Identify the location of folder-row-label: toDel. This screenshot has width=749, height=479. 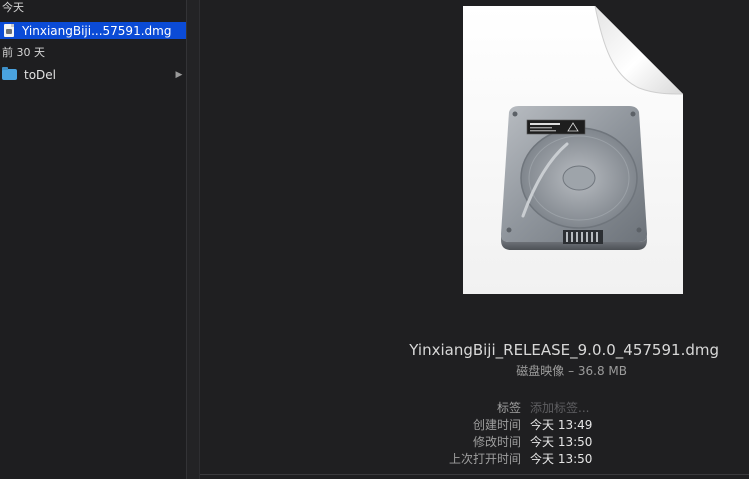
(40, 74).